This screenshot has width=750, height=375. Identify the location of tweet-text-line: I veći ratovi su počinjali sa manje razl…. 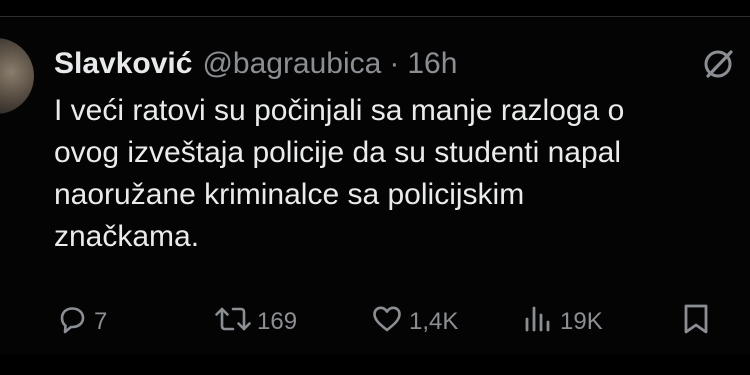
(339, 110).